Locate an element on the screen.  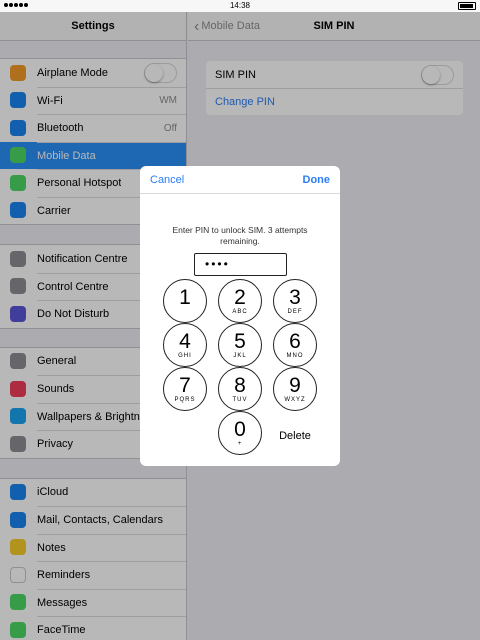
key-5: 5 JKL is located at coordinates (240, 345).